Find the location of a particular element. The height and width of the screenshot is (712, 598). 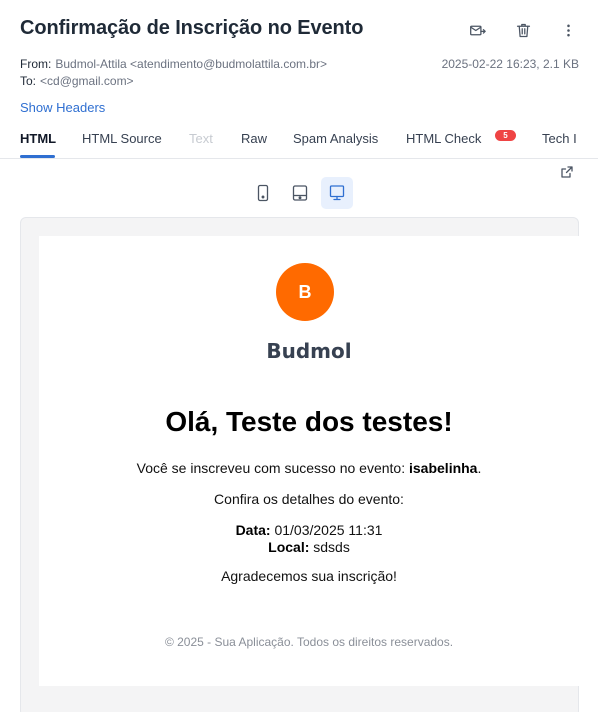

device-mobile-button is located at coordinates (263, 193).